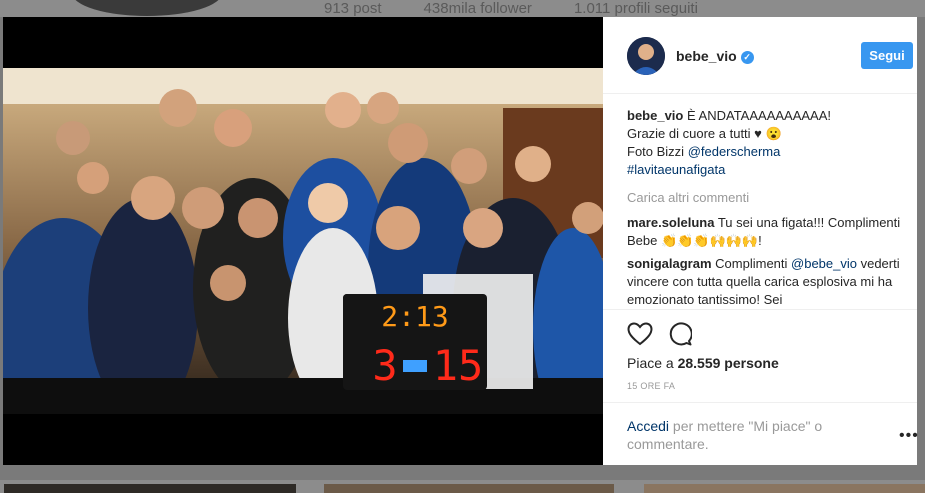 This screenshot has width=925, height=493. What do you see at coordinates (384, 365) in the screenshot?
I see `scoreboard-left-score: 3` at bounding box center [384, 365].